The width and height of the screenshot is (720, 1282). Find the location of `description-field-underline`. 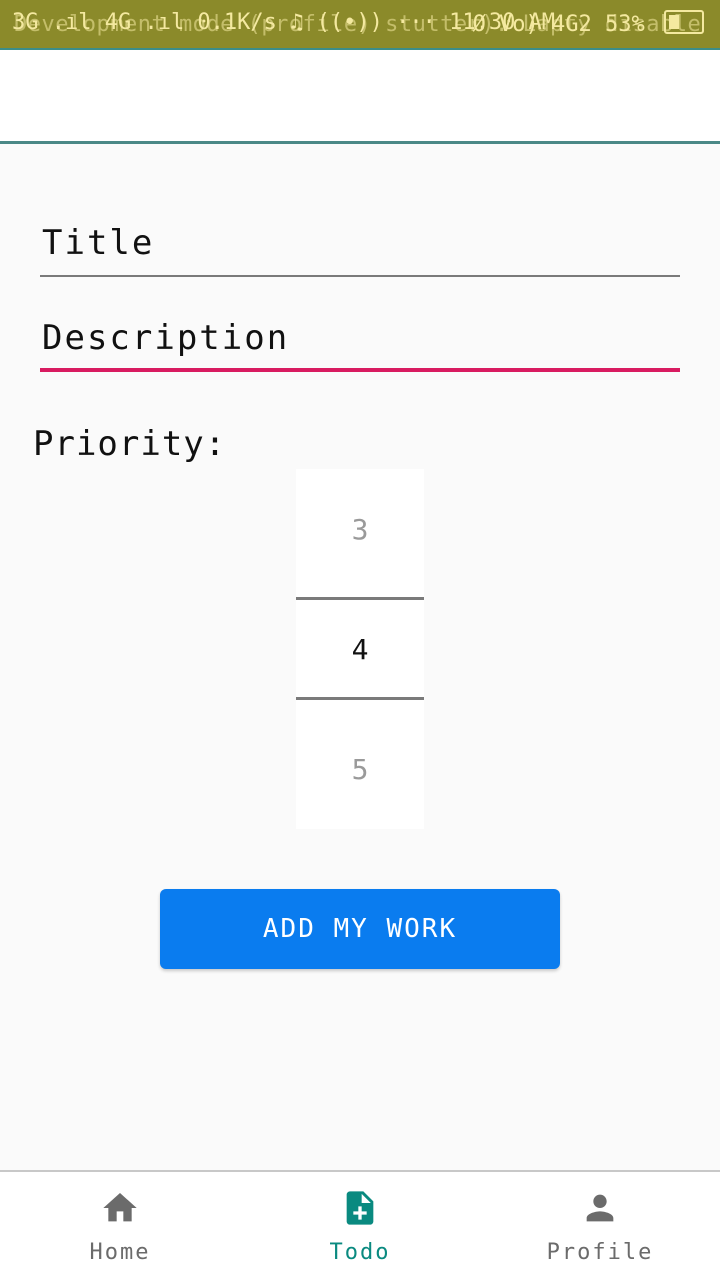

description-field-underline is located at coordinates (360, 370).